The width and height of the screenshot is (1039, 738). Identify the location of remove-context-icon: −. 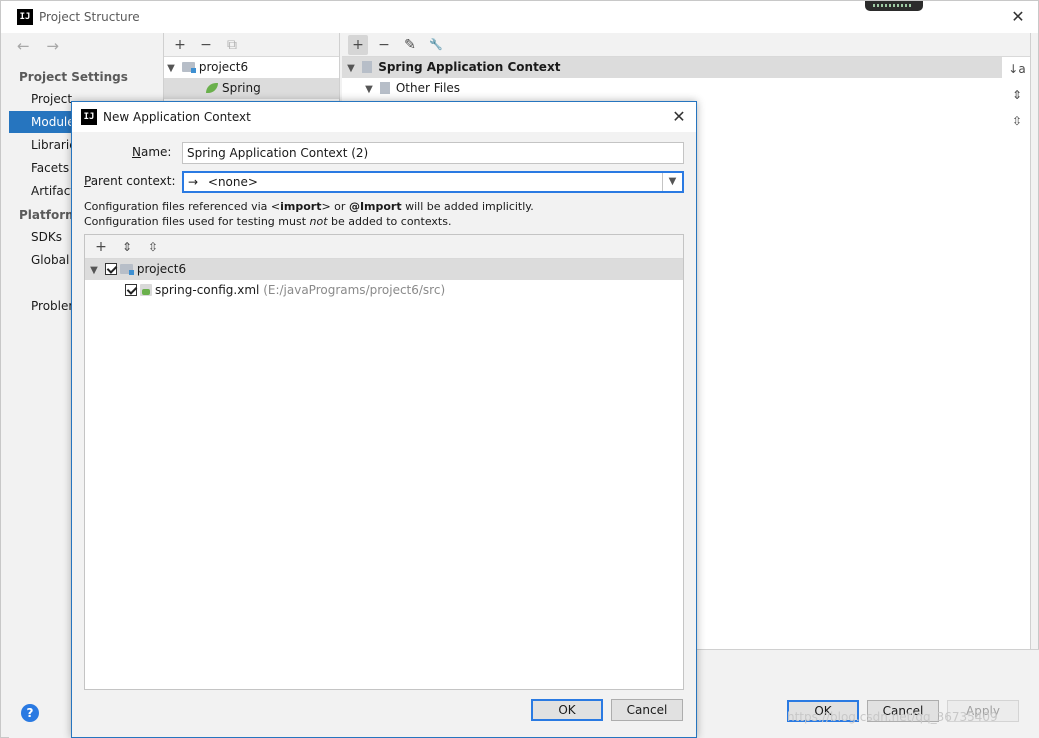
(384, 45).